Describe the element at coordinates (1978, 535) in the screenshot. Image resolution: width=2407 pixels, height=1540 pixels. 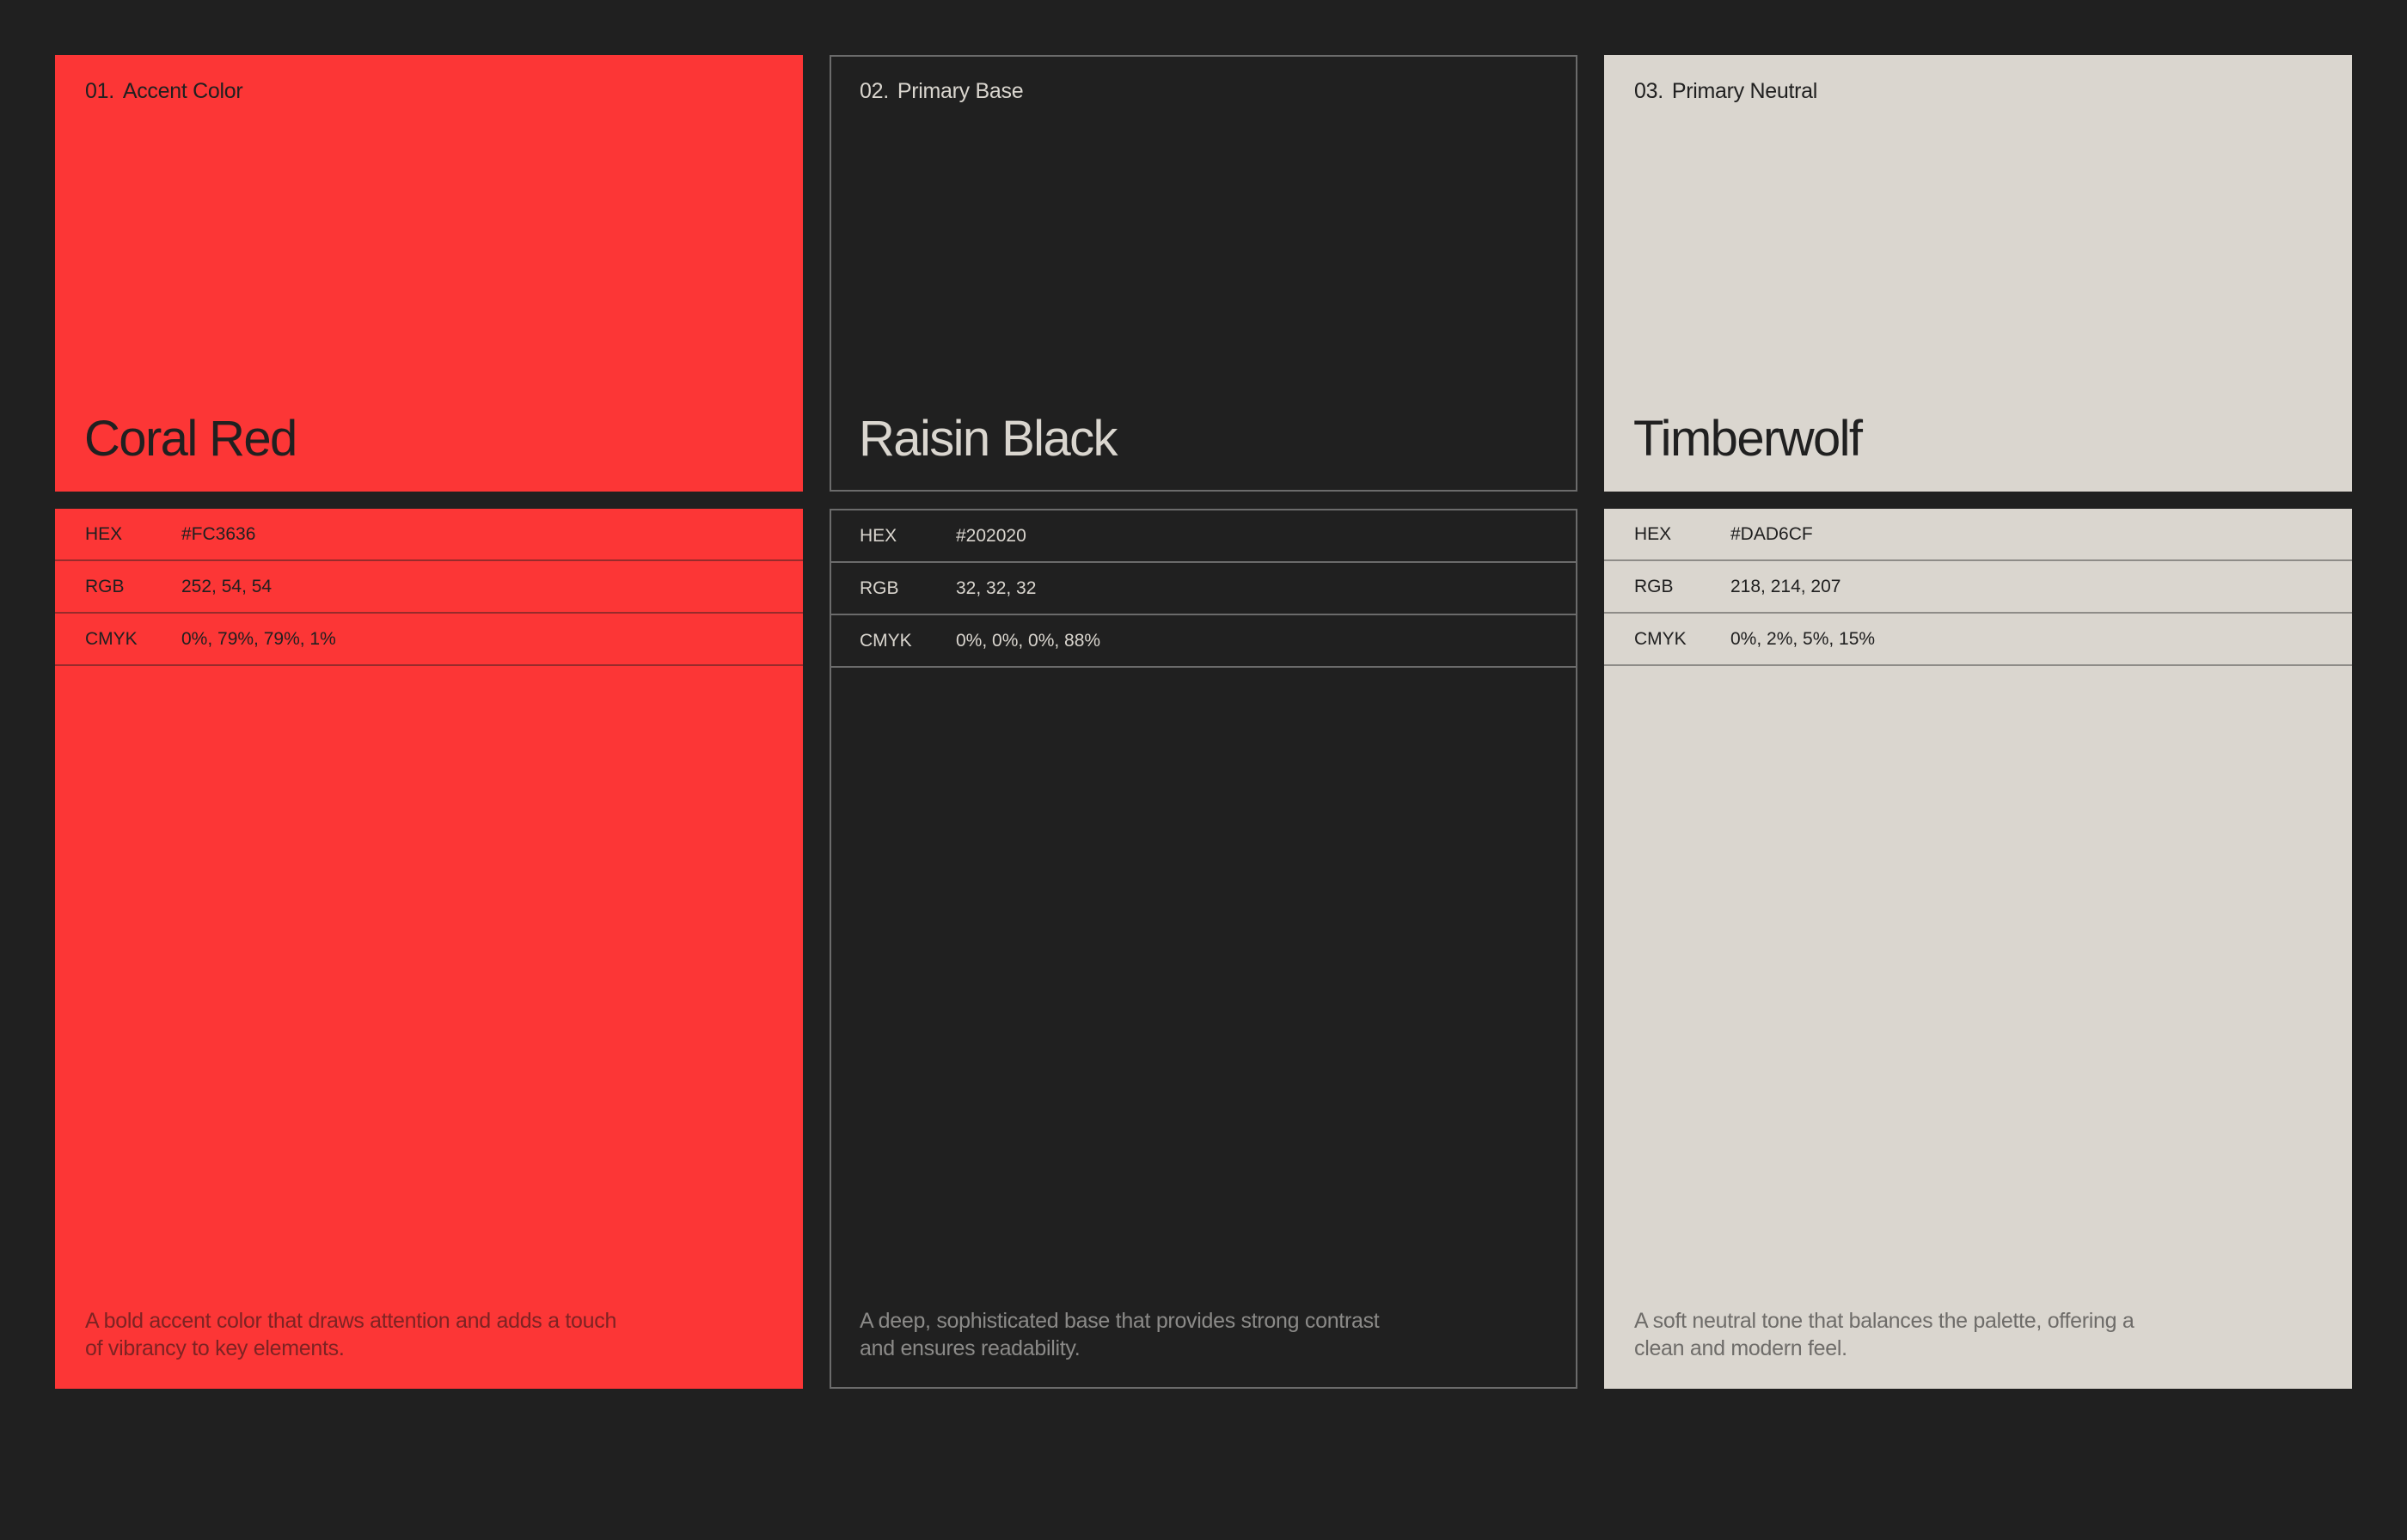
I see `spec-row-hex: HEX #DAD6CF` at that location.